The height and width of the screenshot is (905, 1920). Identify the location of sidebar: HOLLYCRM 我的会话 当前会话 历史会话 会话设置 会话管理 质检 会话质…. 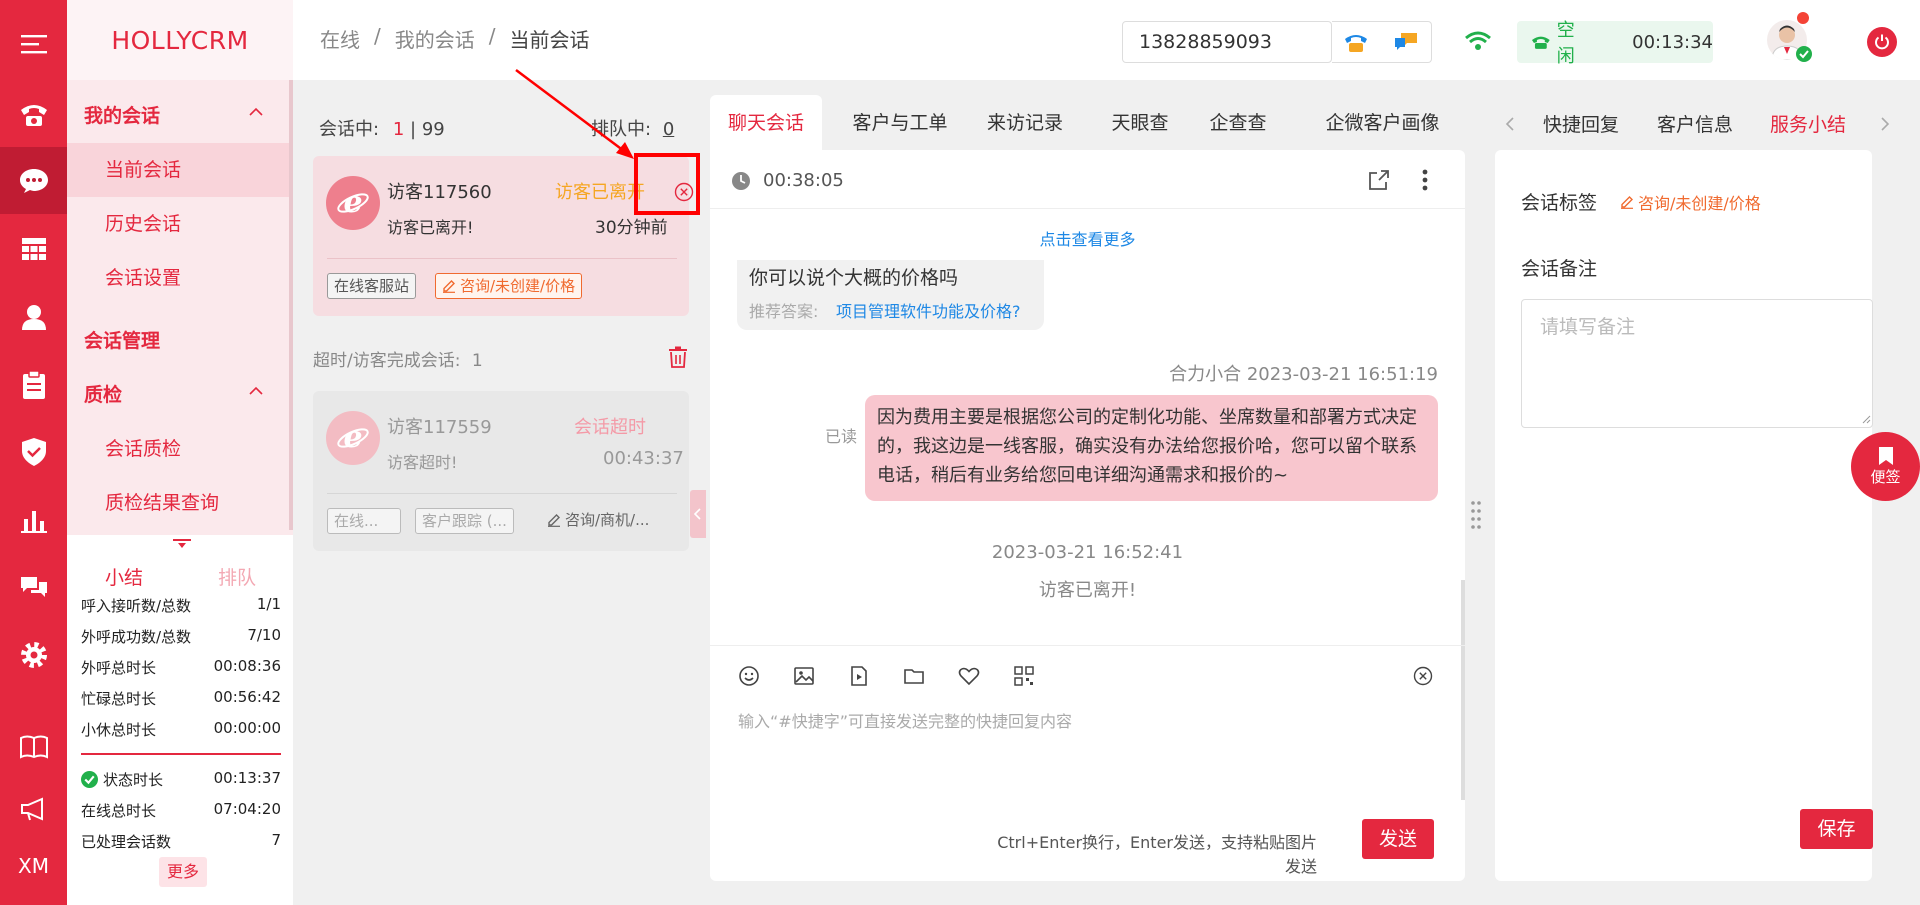
(180, 452).